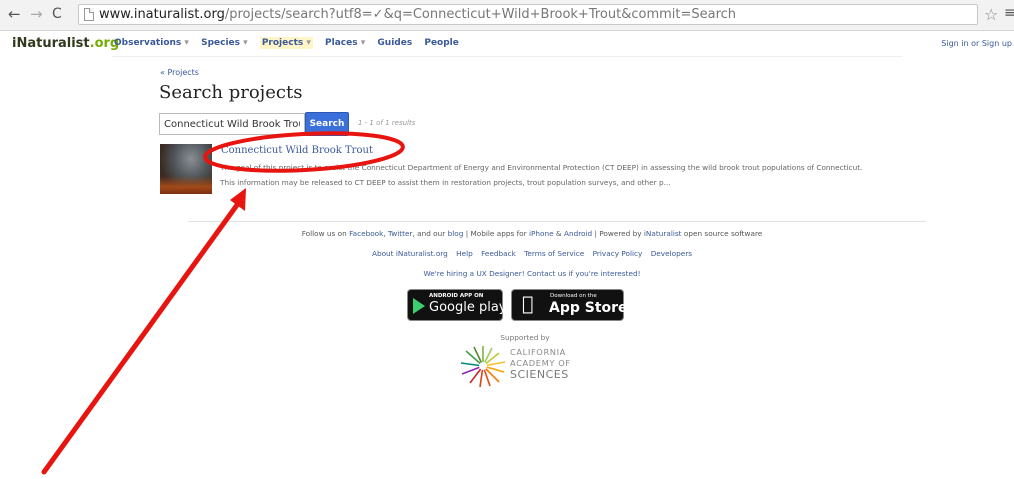 The height and width of the screenshot is (479, 1014). Describe the element at coordinates (464, 253) in the screenshot. I see `help-link: Help` at that location.